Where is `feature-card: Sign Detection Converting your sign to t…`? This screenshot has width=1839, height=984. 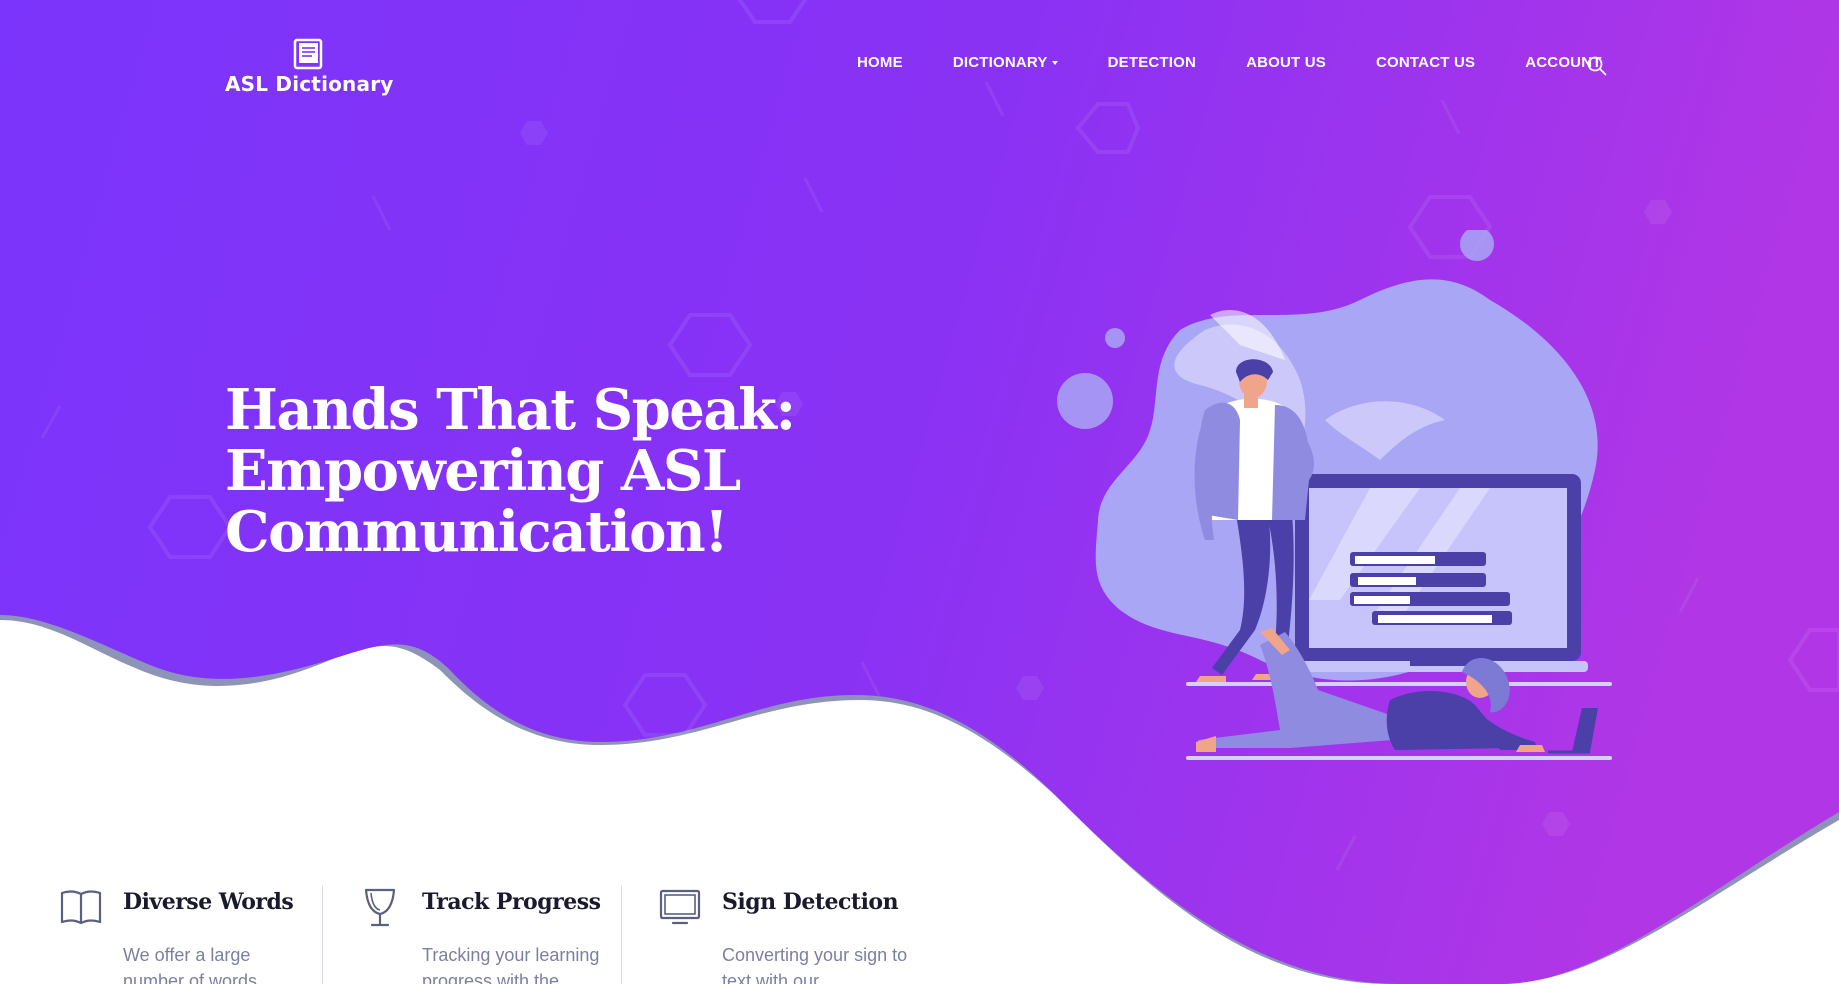
feature-card: Sign Detection Converting your sign to t… is located at coordinates (809, 932).